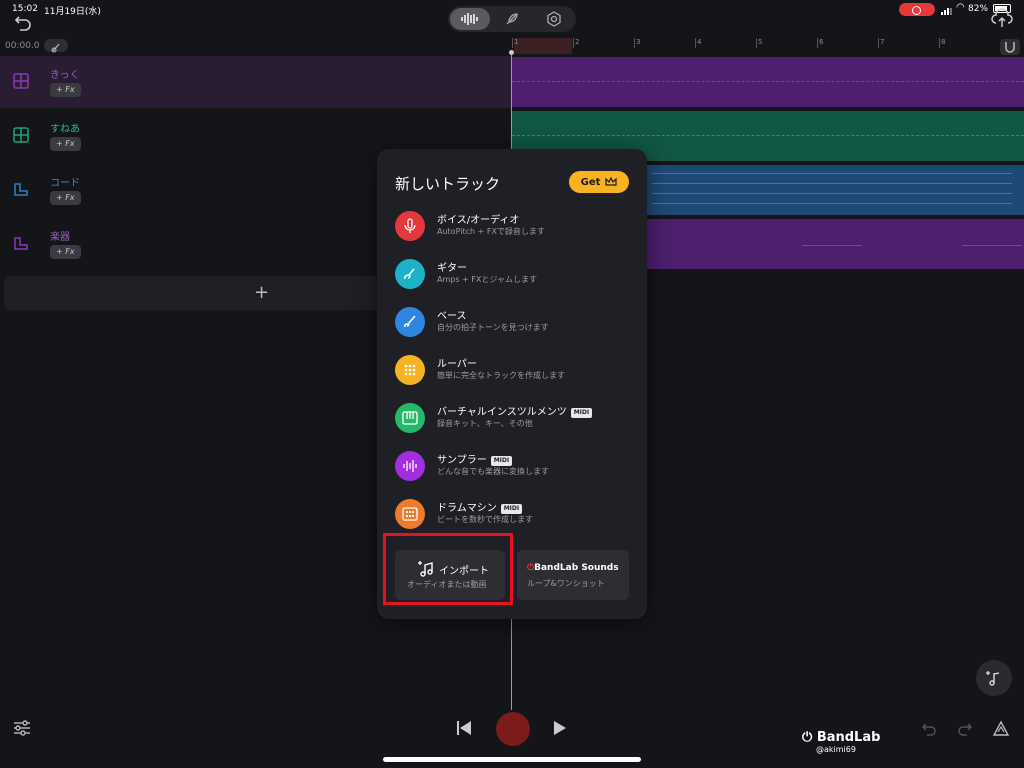  Describe the element at coordinates (515, 274) in the screenshot. I see `track-option-guitar: ギター Amps + FXとジャムします` at that location.